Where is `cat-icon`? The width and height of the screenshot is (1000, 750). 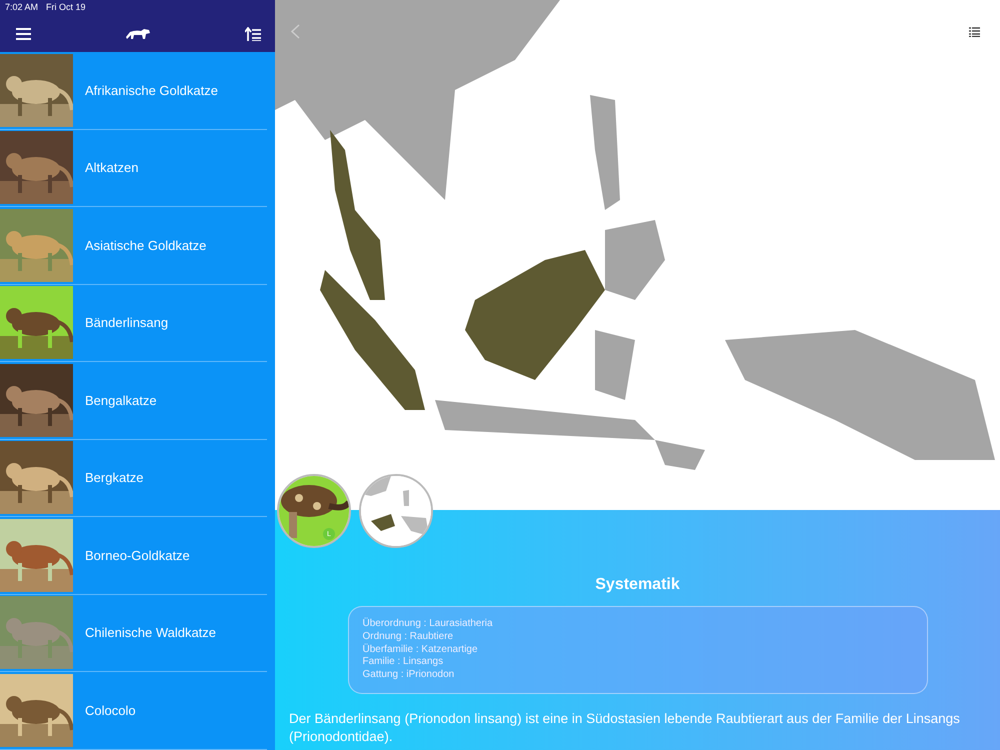
cat-icon is located at coordinates (138, 34).